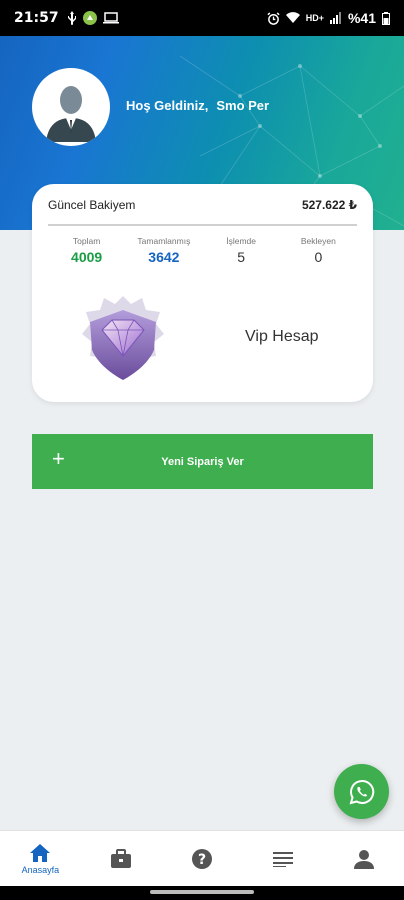  Describe the element at coordinates (92, 205) in the screenshot. I see `balance-label: Güncel Bakiyem` at that location.